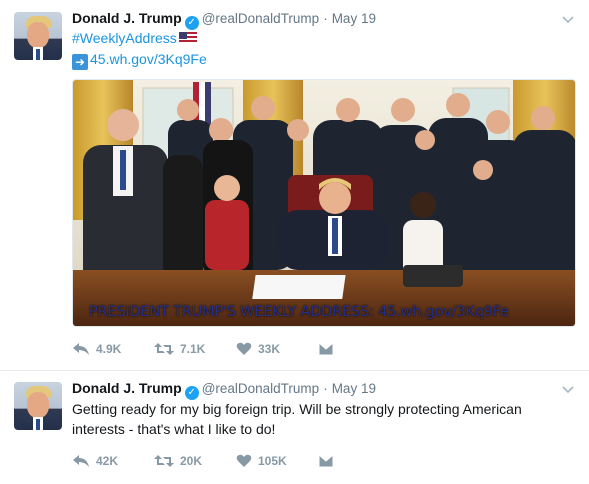 The height and width of the screenshot is (484, 589). I want to click on reply-count: 42K, so click(107, 461).